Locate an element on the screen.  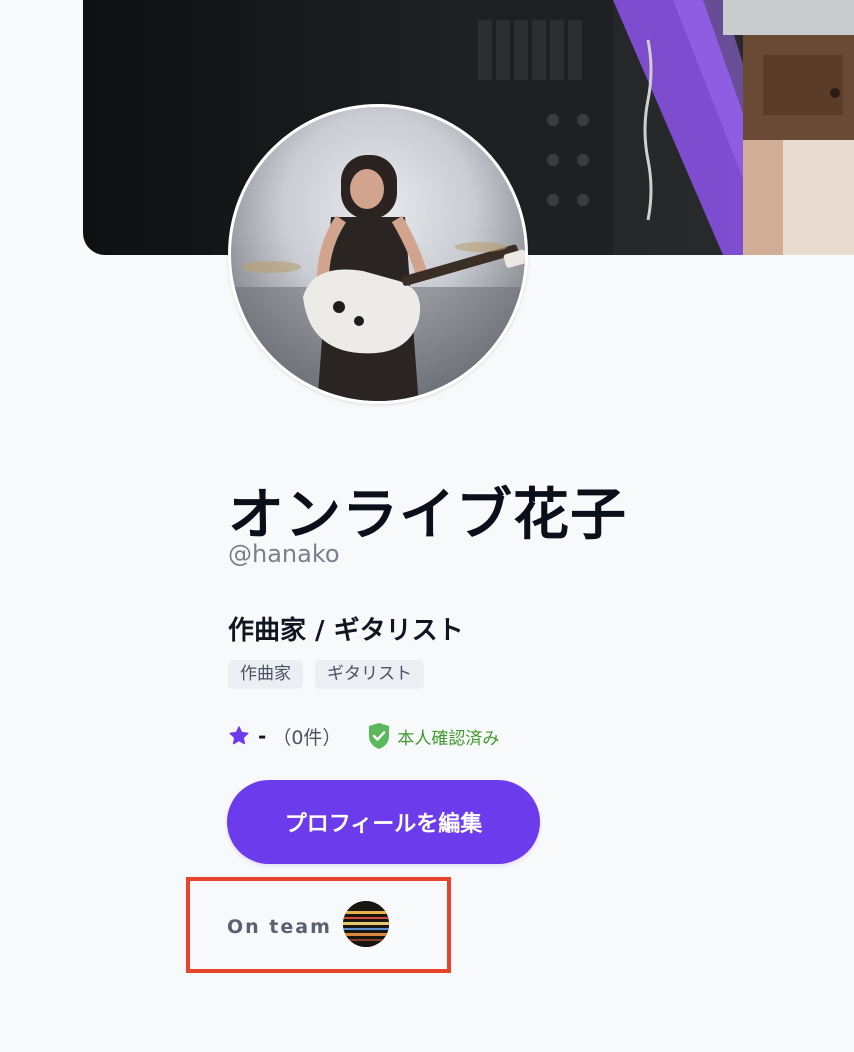
edit-profile-button: プロフィールを編集 is located at coordinates (383, 822).